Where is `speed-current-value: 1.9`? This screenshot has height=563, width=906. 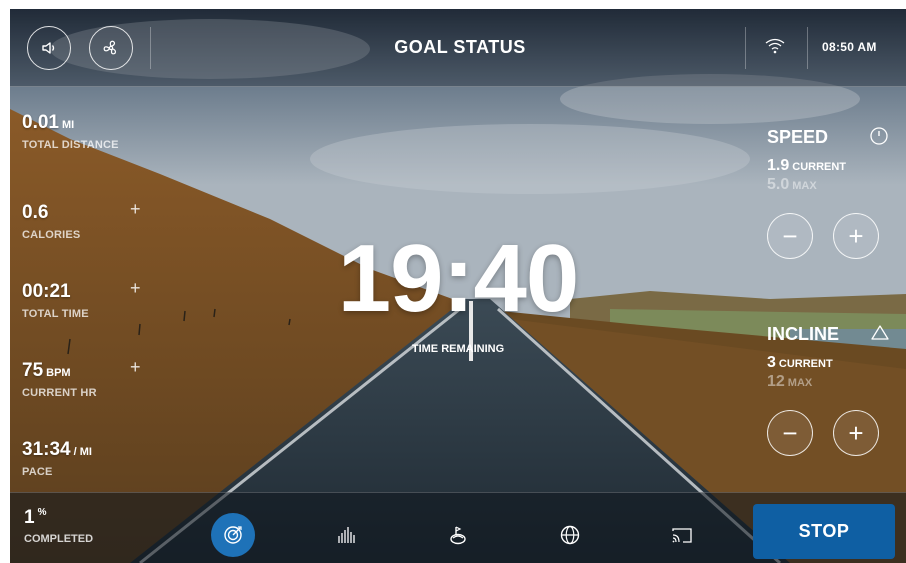 speed-current-value: 1.9 is located at coordinates (778, 165).